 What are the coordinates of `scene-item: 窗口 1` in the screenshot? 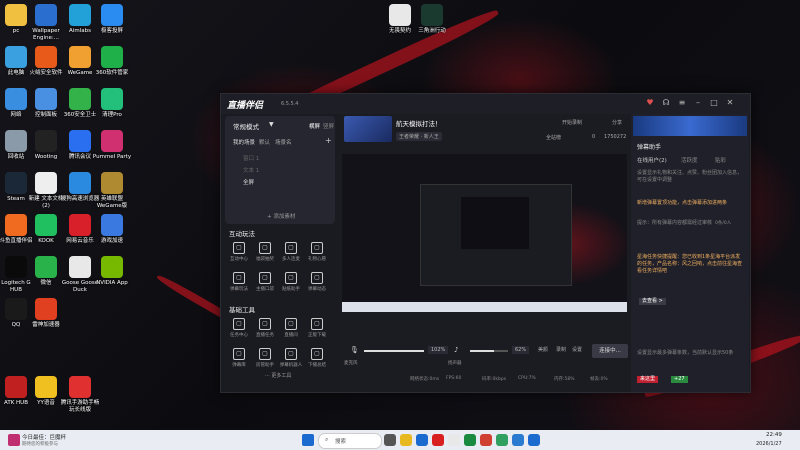 It's located at (251, 158).